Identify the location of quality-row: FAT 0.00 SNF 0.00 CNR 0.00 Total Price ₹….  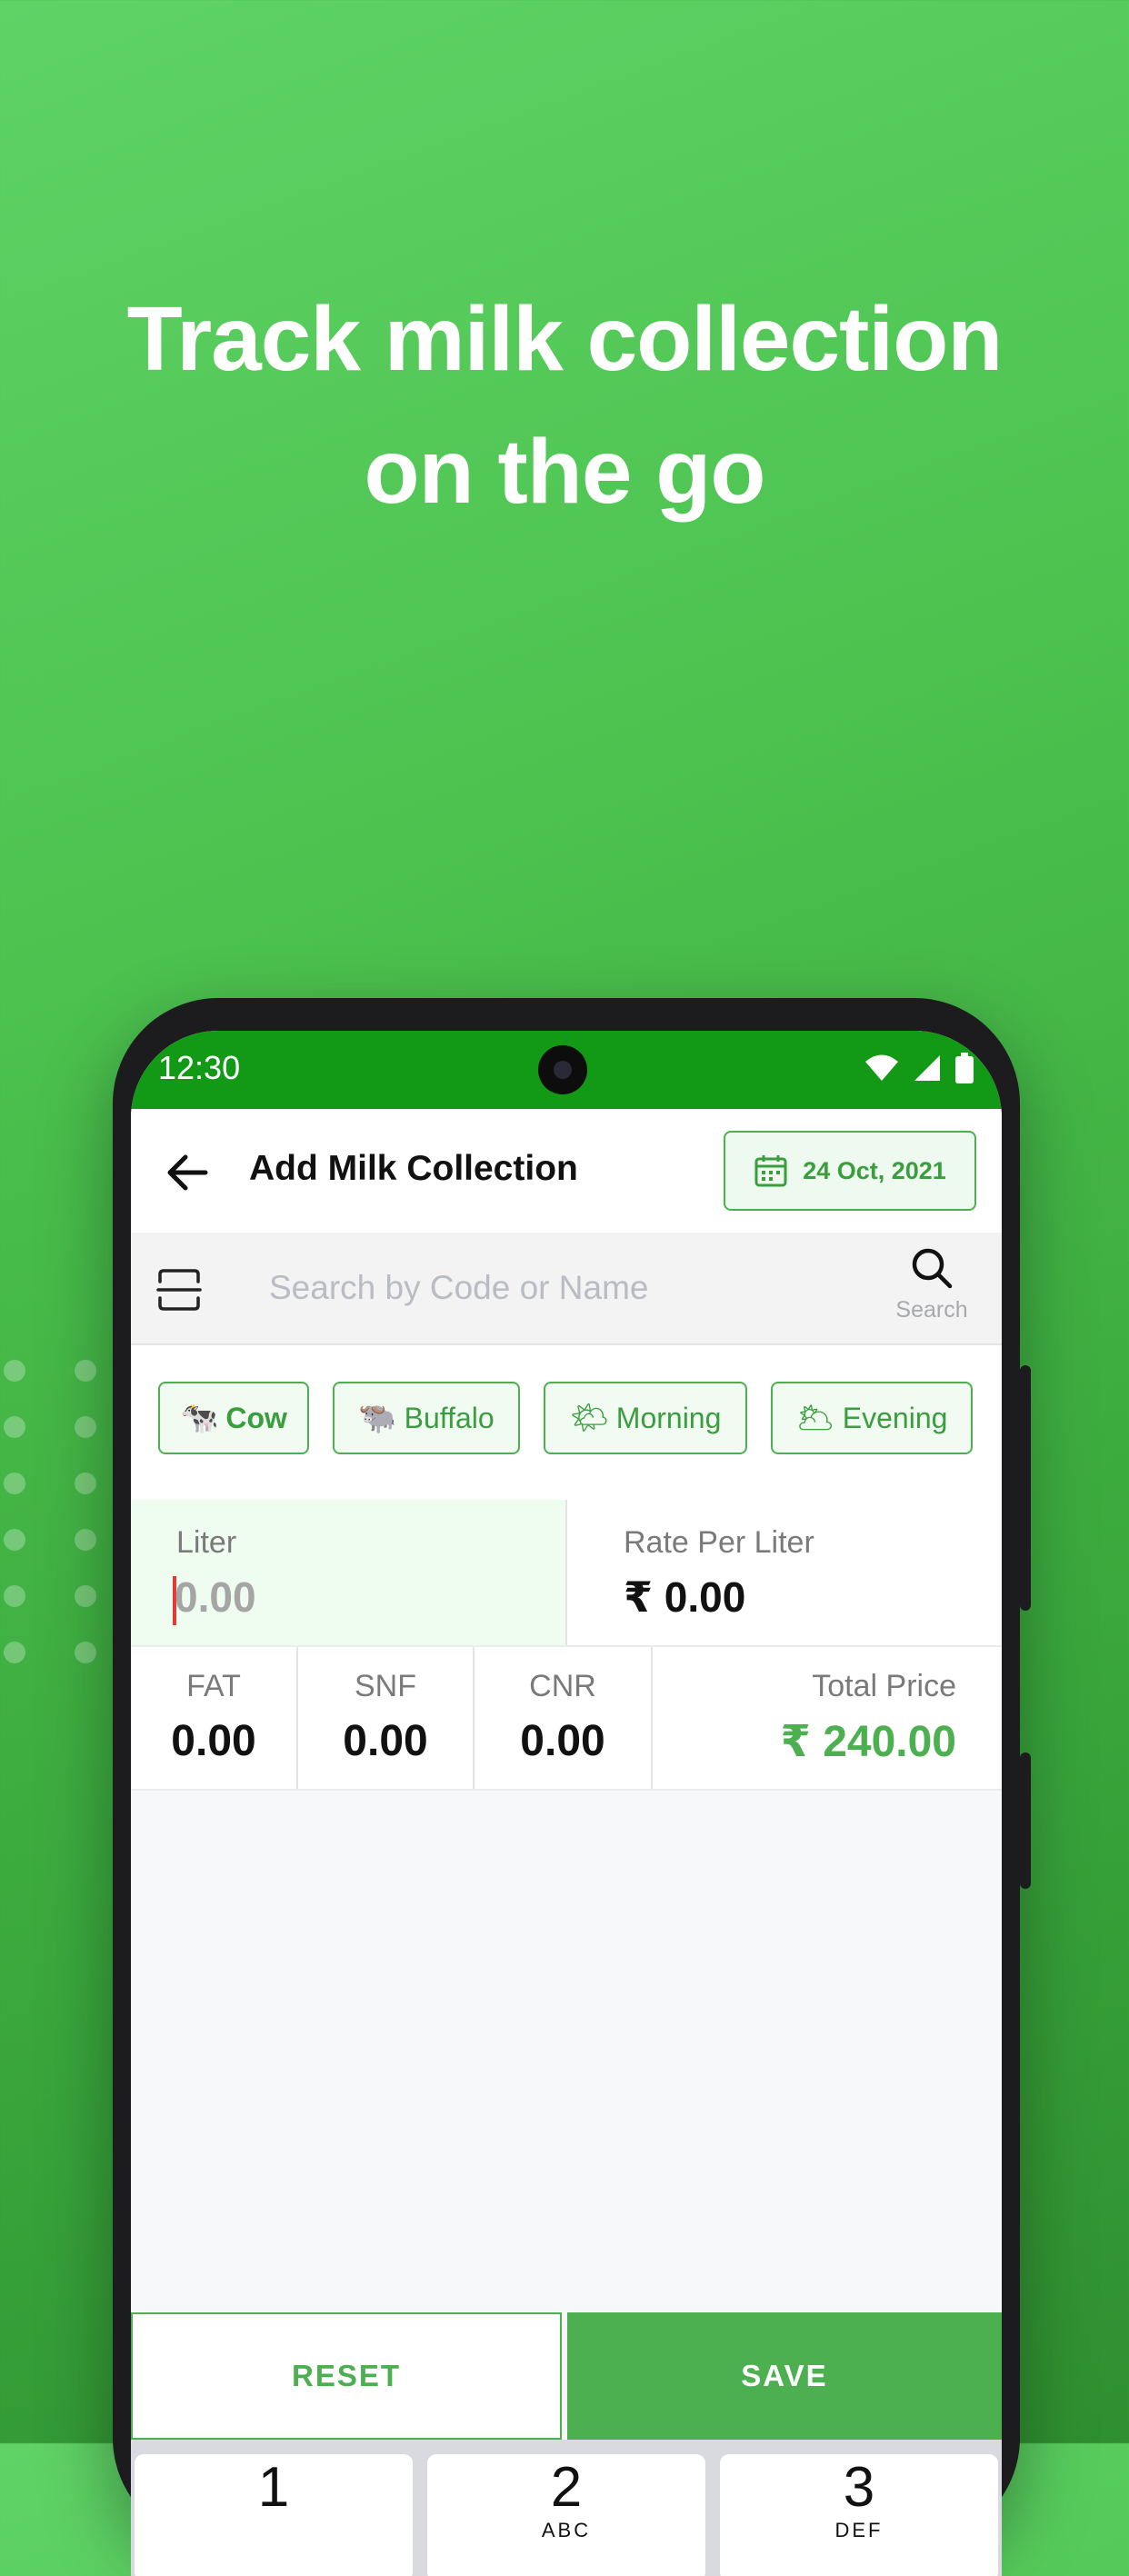
(567, 1719).